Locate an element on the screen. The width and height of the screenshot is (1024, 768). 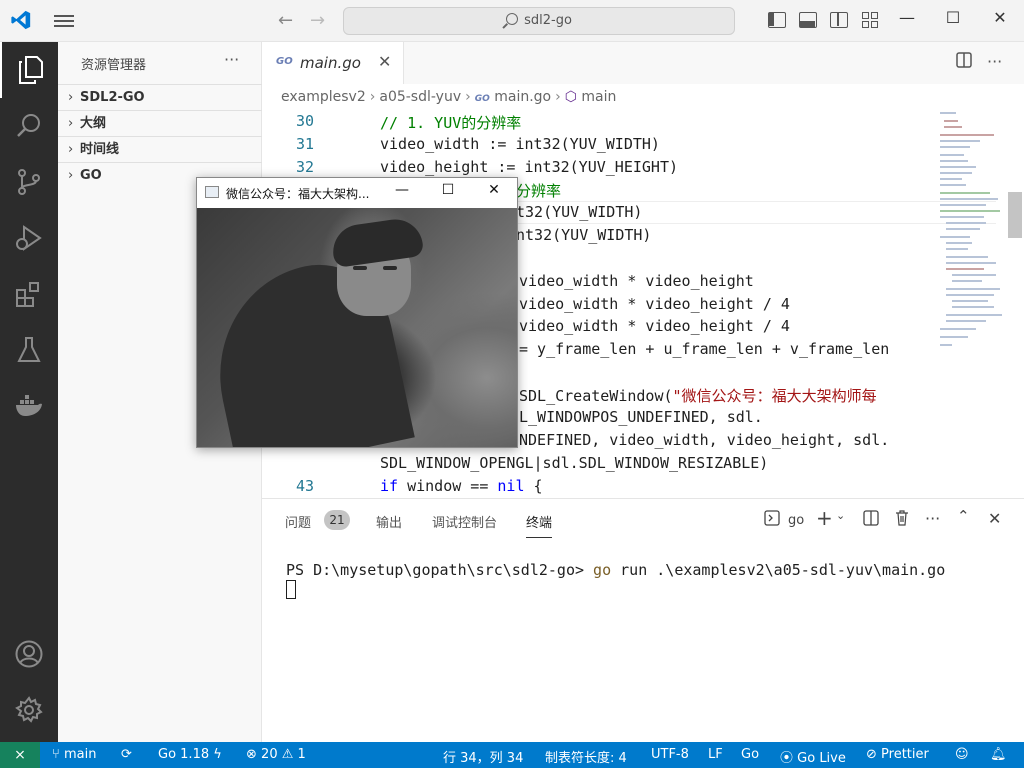
split-terminal-icon is located at coordinates (871, 520).